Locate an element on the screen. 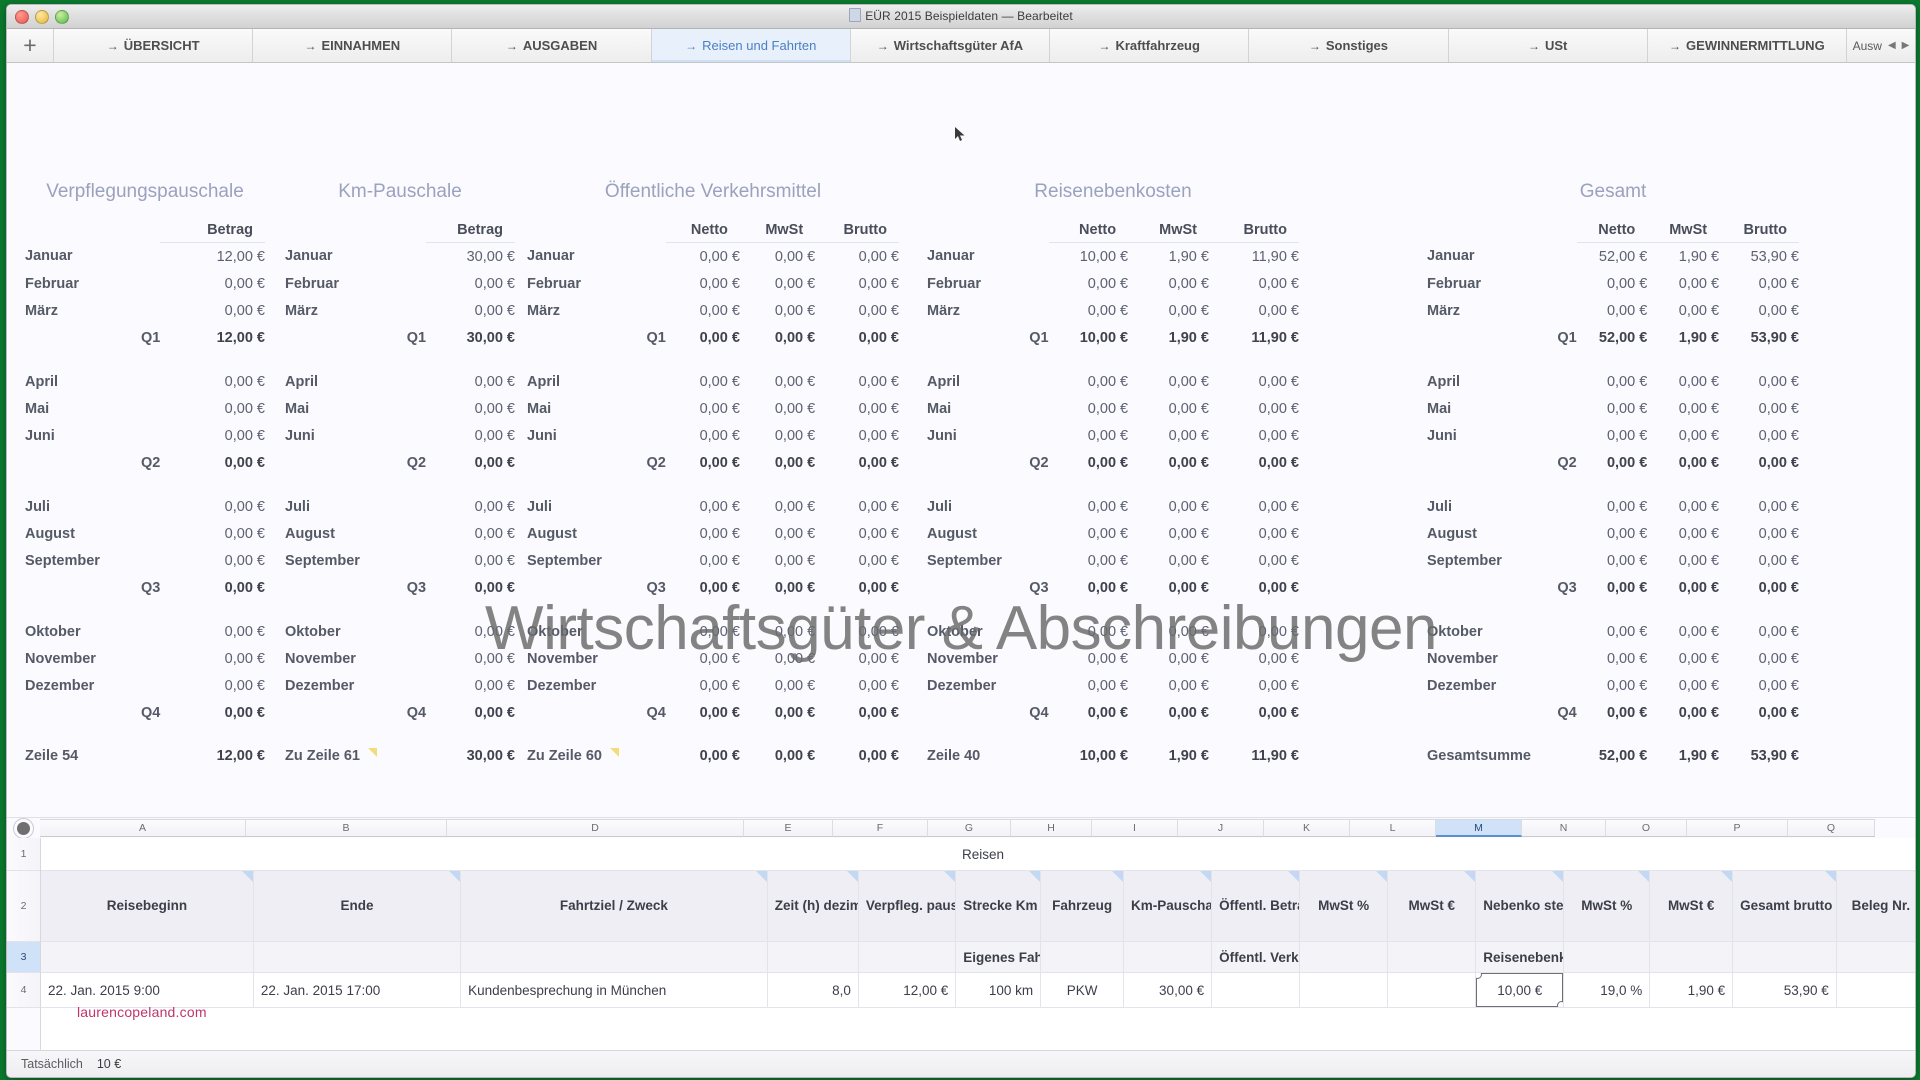 The image size is (1920, 1080). column-header-cell: Gesamt brutto is located at coordinates (1784, 906).